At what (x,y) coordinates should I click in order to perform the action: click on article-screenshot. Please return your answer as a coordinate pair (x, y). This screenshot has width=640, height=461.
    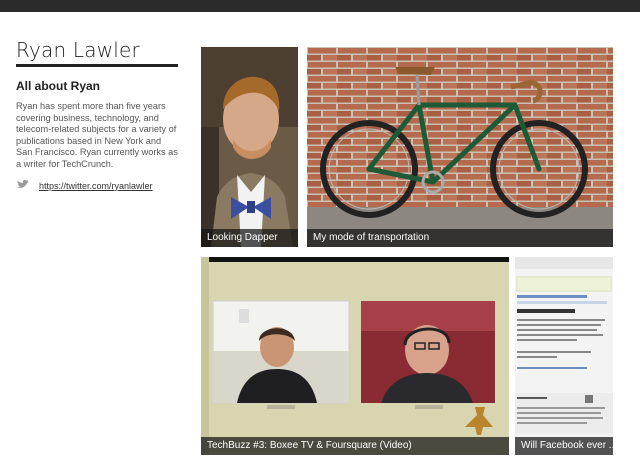
    Looking at the image, I should click on (564, 356).